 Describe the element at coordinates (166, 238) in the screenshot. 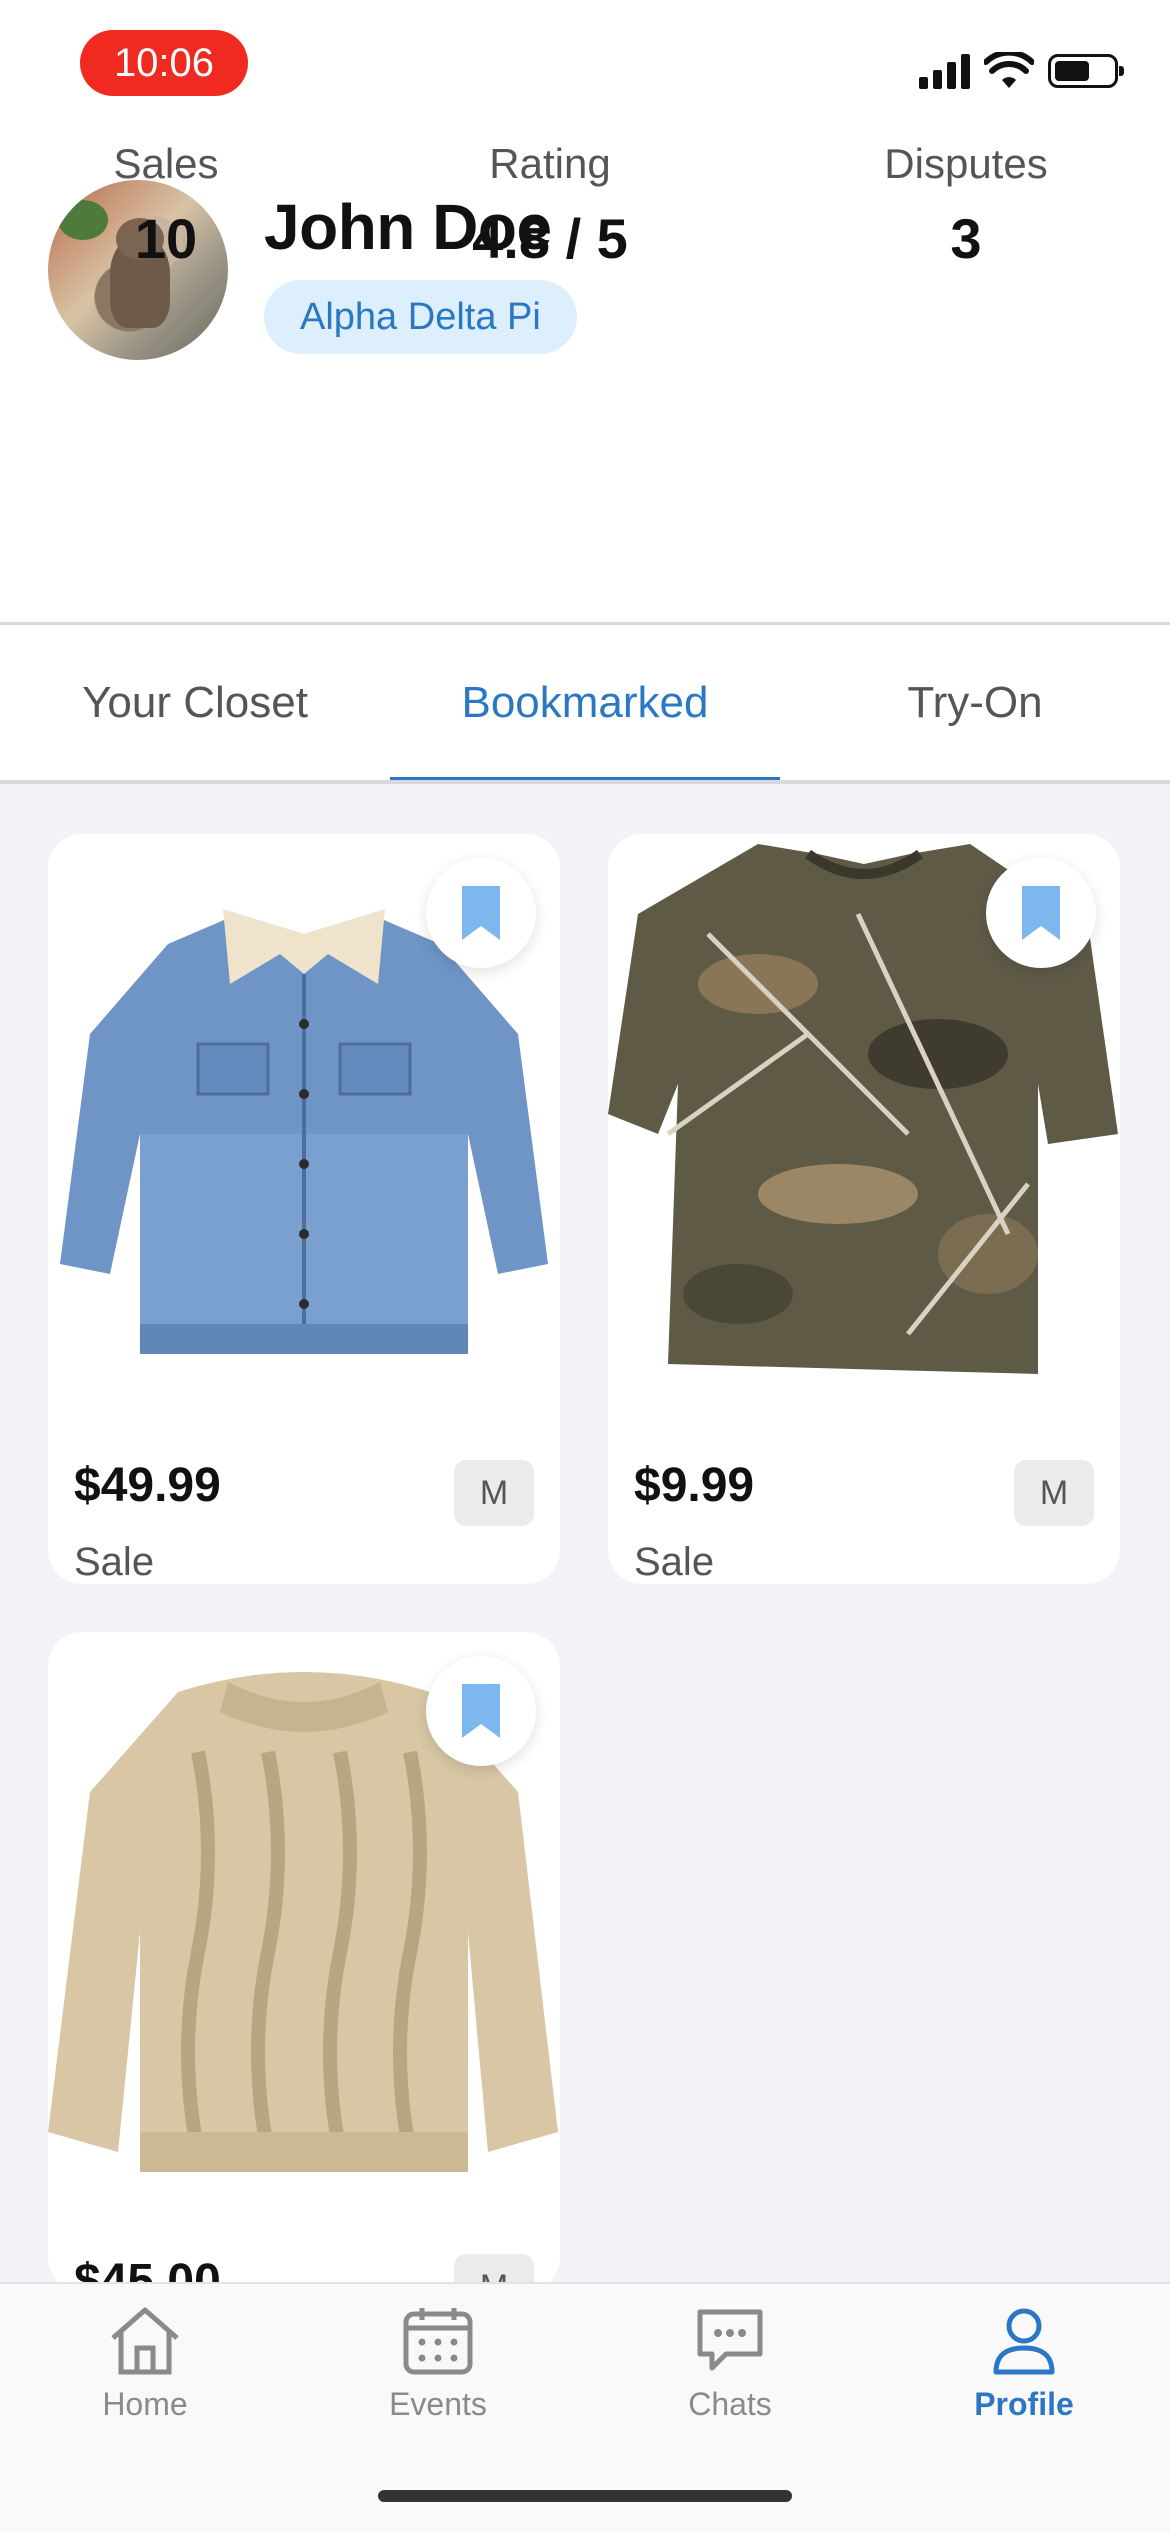

I see `stat-value: 10` at that location.